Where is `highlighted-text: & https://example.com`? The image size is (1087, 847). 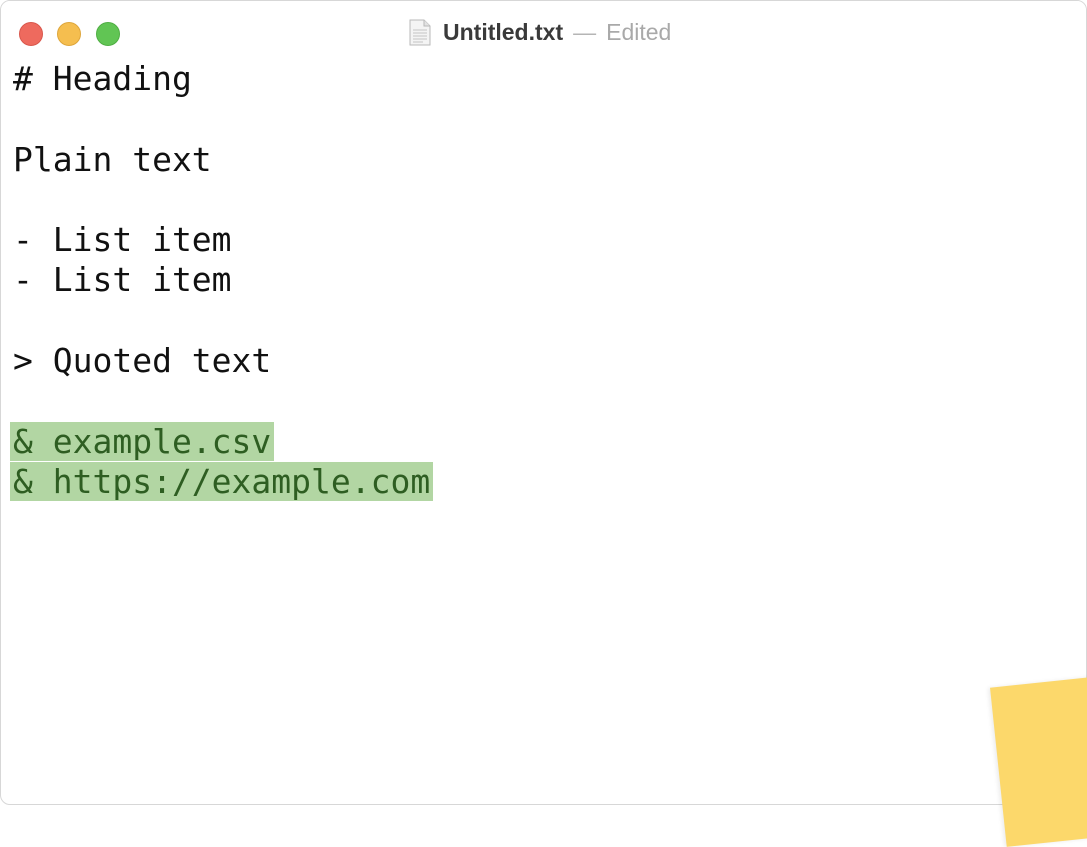 highlighted-text: & https://example.com is located at coordinates (222, 481).